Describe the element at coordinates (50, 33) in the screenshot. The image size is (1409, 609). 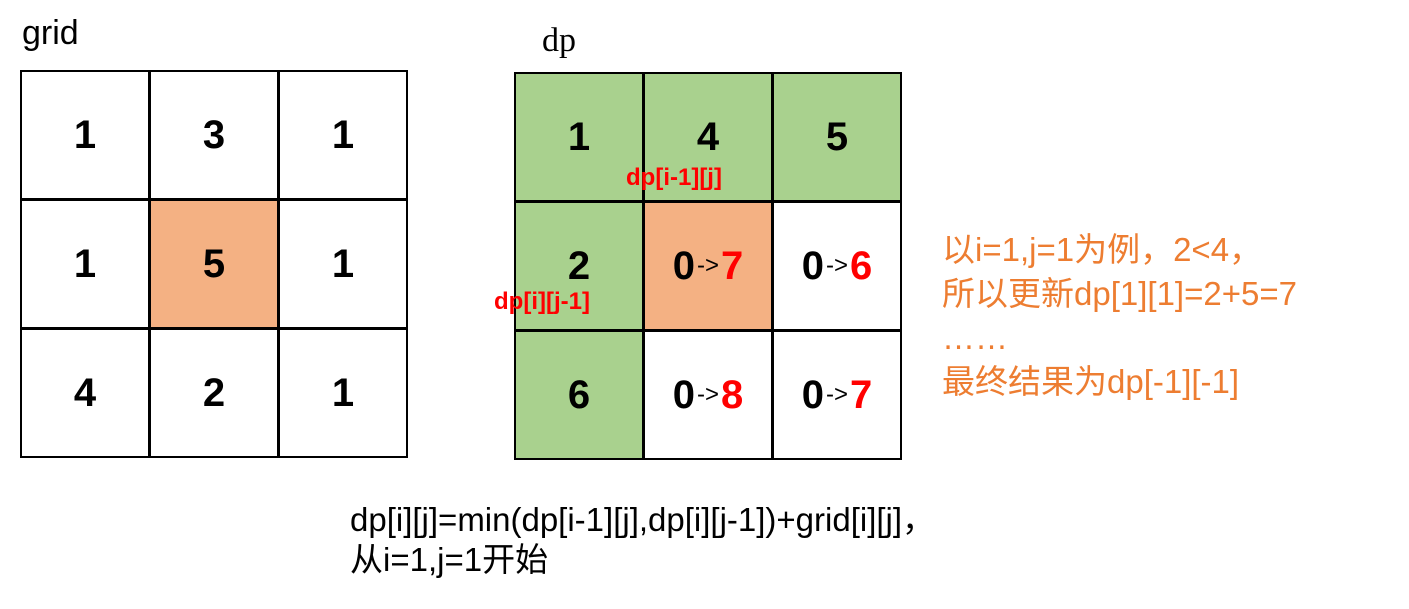
I see `grid-title: grid` at that location.